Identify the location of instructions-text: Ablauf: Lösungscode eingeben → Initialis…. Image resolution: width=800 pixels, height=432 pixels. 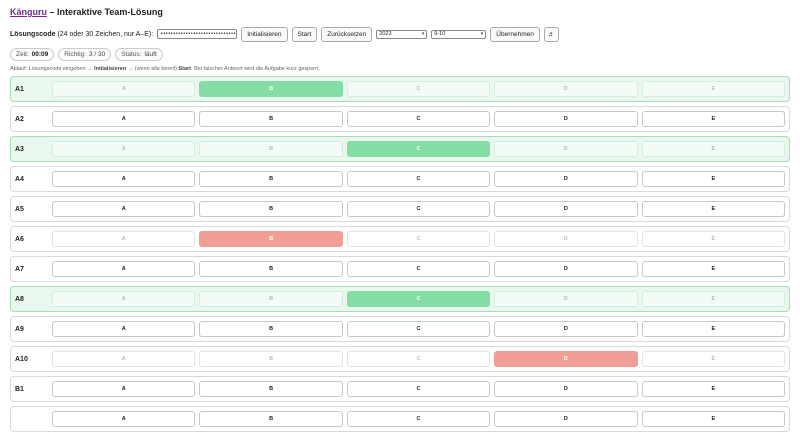
(400, 69).